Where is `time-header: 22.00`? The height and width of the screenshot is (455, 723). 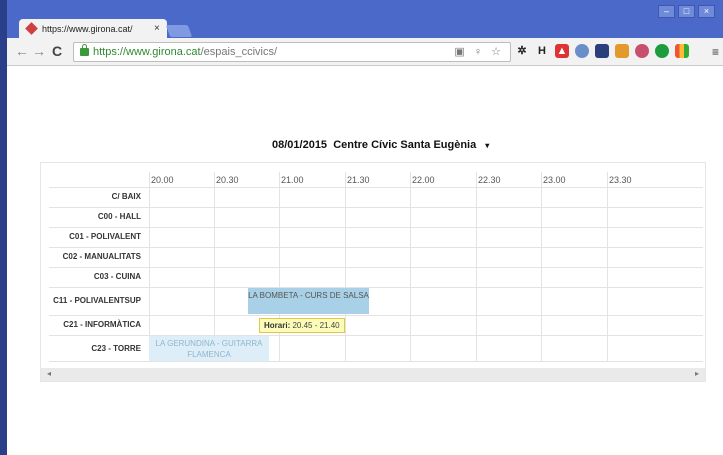 time-header: 22.00 is located at coordinates (423, 180).